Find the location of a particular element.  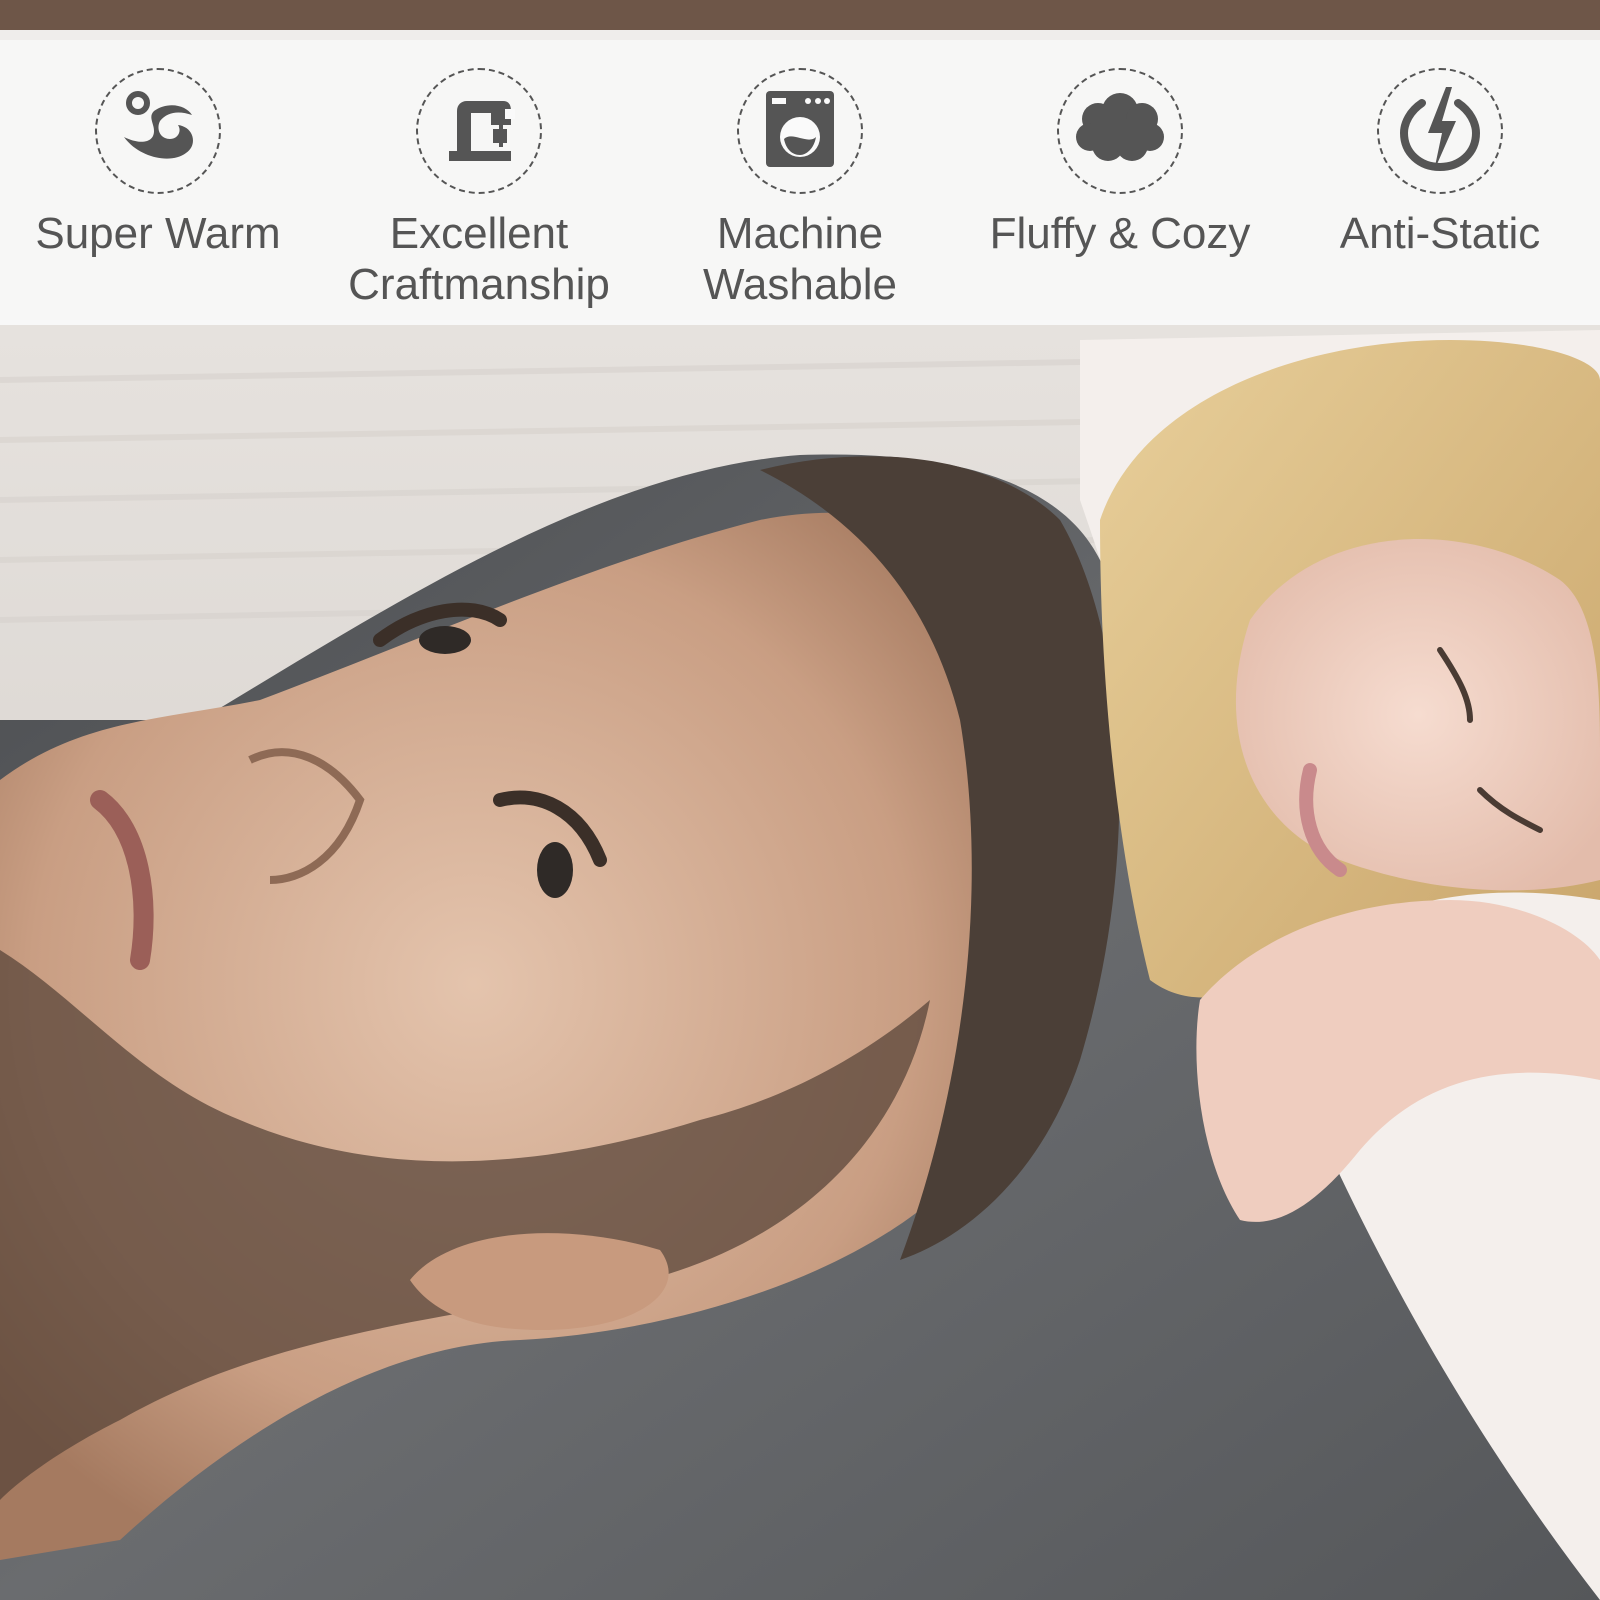

cloud-icon is located at coordinates (1120, 131).